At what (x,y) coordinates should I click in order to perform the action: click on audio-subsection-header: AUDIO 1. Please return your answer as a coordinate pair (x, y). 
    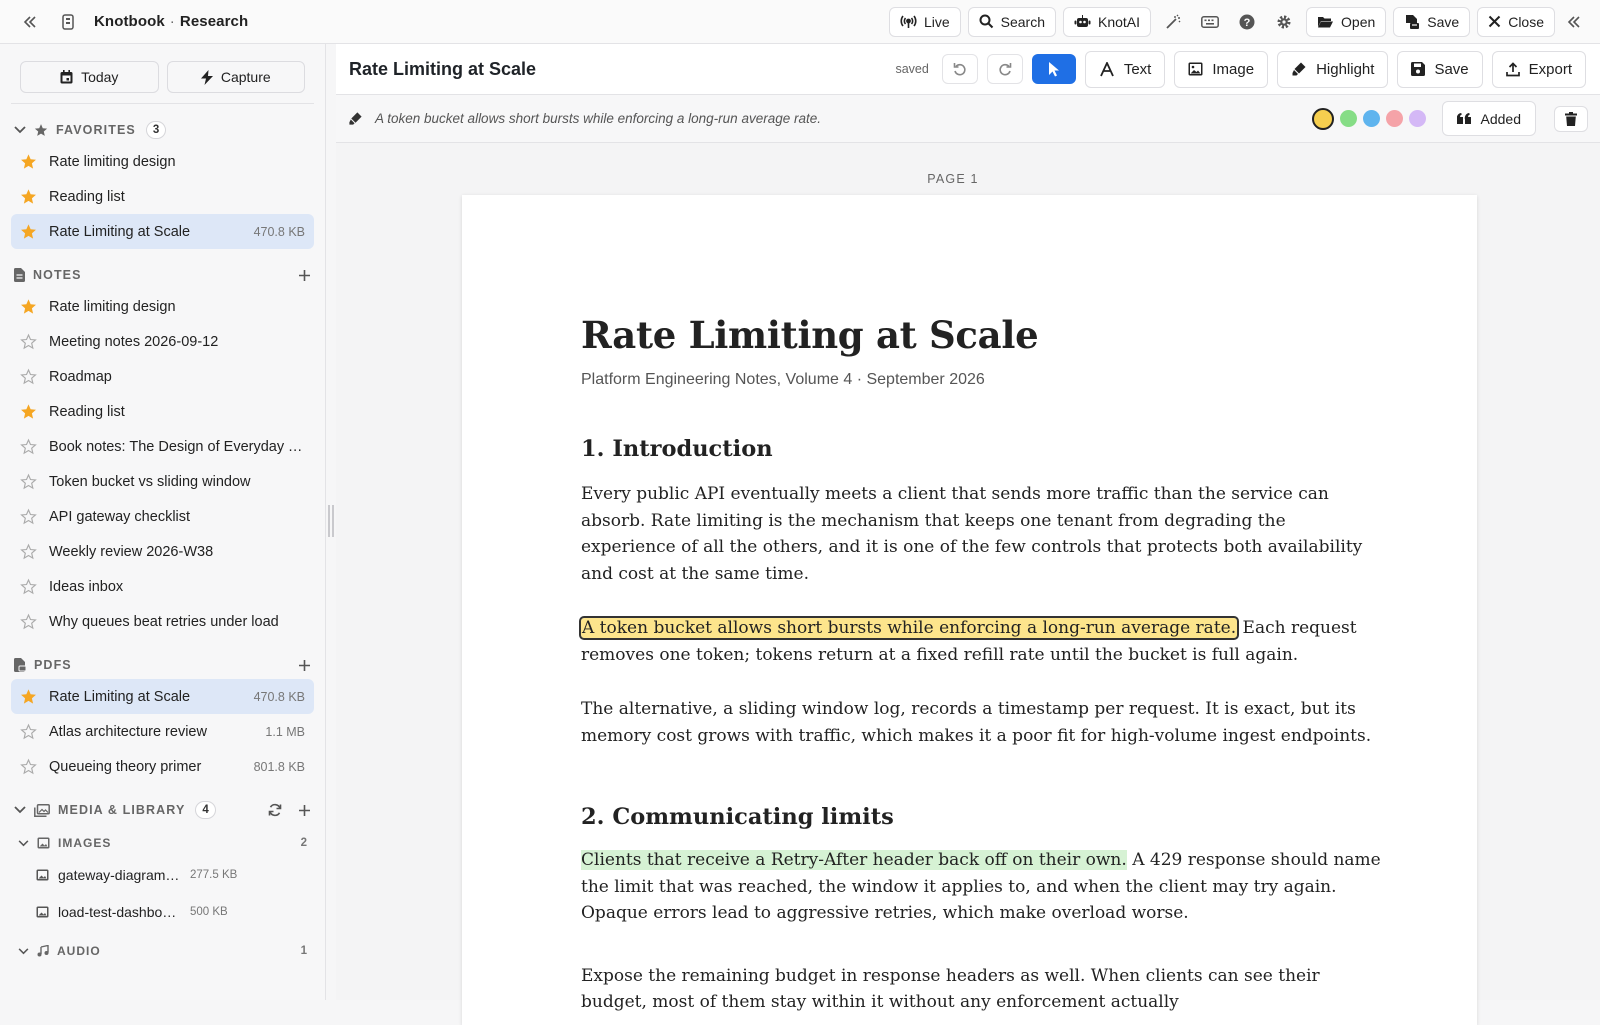
    Looking at the image, I should click on (162, 951).